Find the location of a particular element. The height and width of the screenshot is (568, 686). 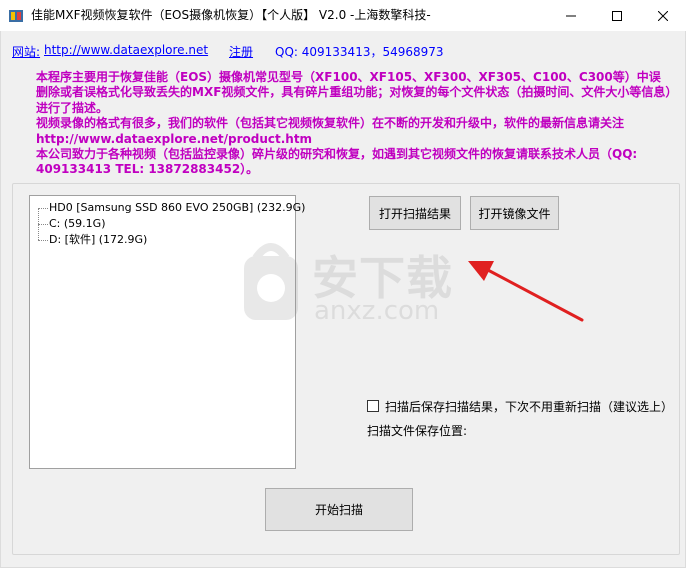

save-location-label: 扫描文件保存位置: is located at coordinates (417, 431).